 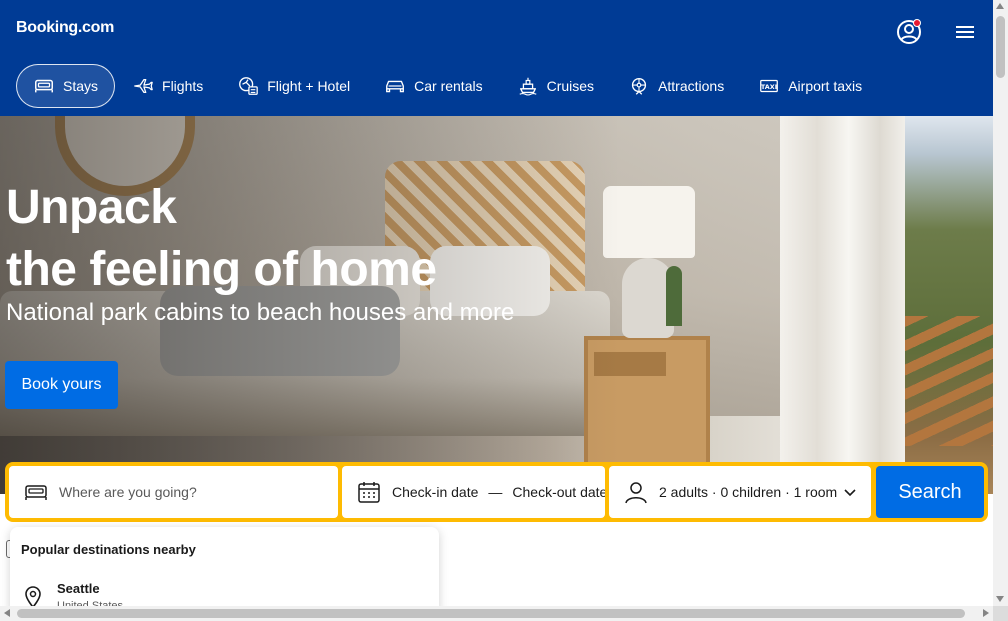 I want to click on plane-icon, so click(x=143, y=86).